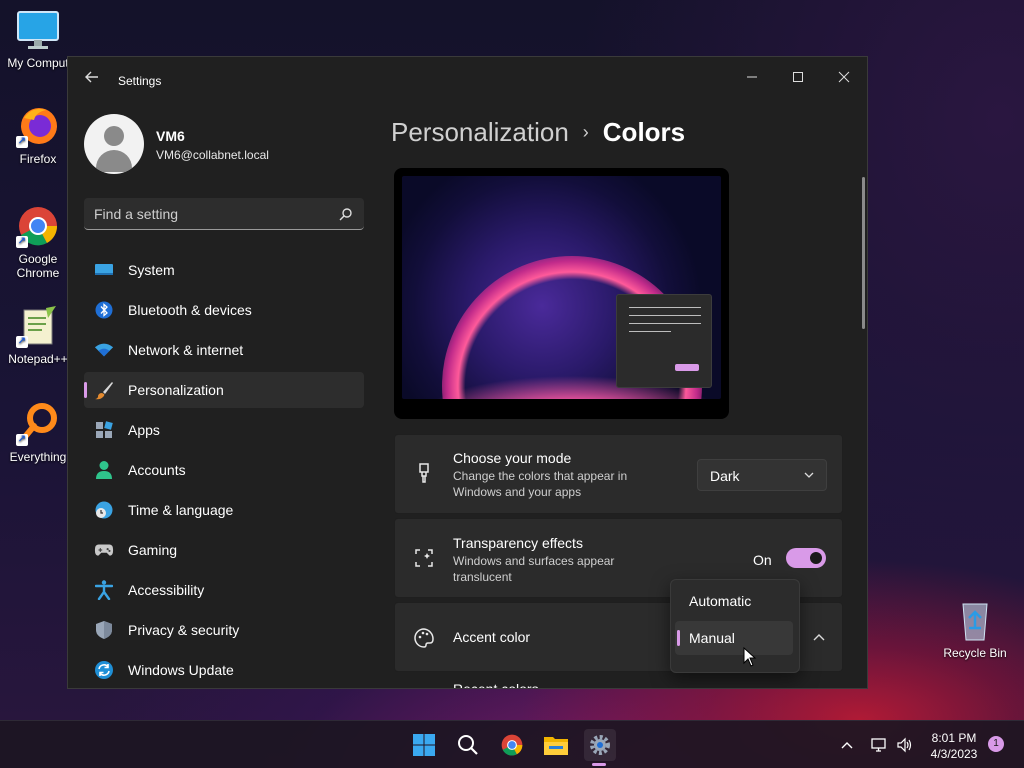 The width and height of the screenshot is (1024, 768). Describe the element at coordinates (224, 430) in the screenshot. I see `sidebar-item-apps: Apps` at that location.